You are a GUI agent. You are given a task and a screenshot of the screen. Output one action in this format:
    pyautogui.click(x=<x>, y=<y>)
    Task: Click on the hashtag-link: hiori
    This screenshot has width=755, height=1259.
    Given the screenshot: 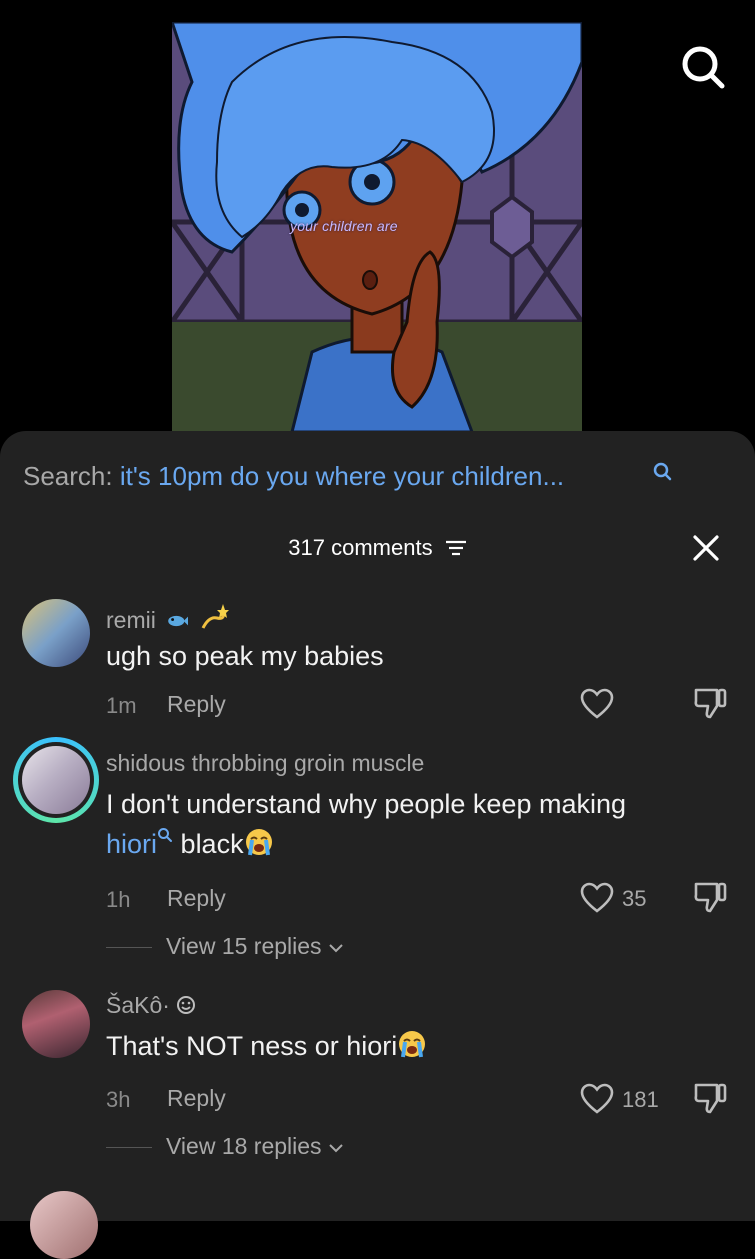 What is the action you would take?
    pyautogui.click(x=131, y=844)
    